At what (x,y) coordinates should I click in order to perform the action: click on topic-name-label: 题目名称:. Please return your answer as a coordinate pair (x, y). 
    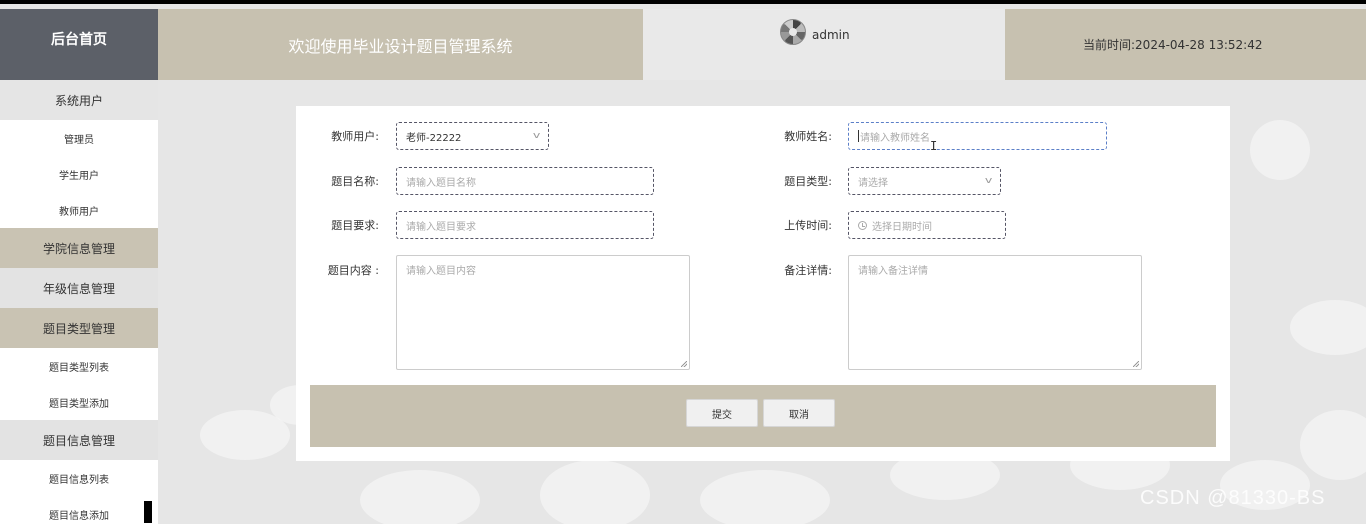
    Looking at the image, I should click on (355, 181).